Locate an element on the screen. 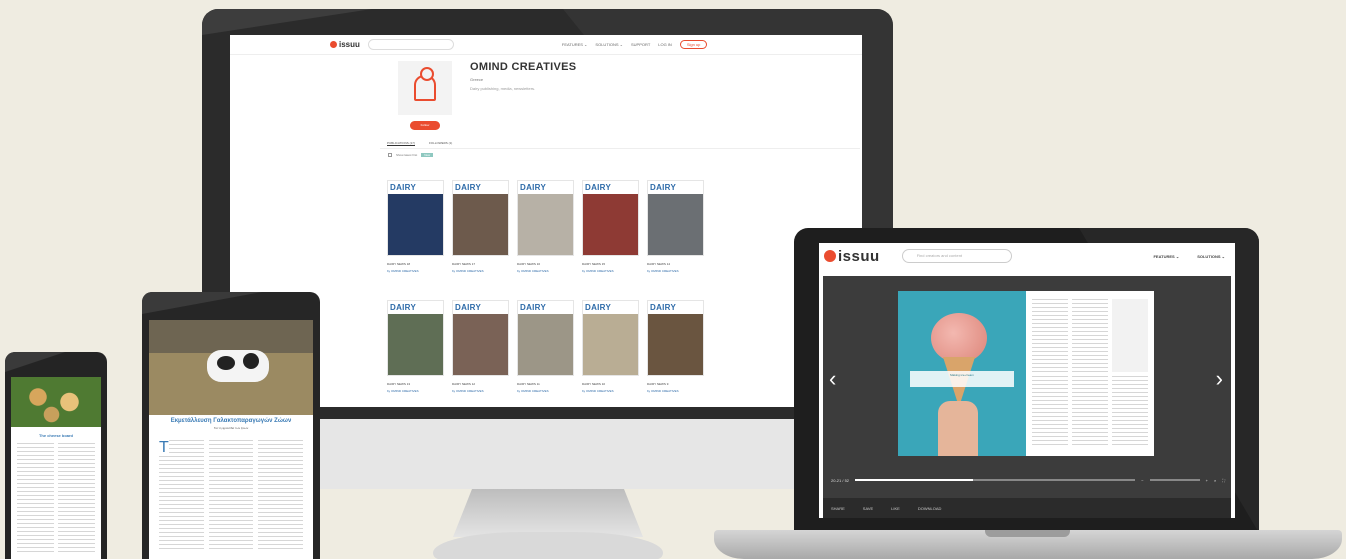  share-button: SHARE is located at coordinates (838, 508).